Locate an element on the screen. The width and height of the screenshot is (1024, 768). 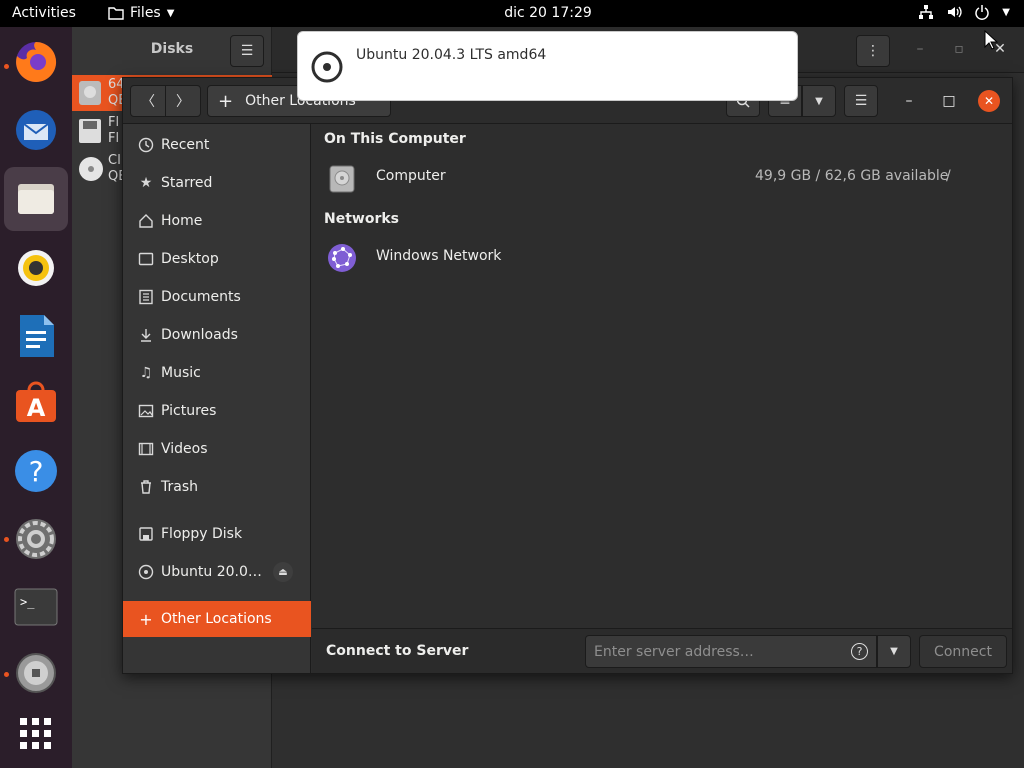
hamburger-icon: ☰ is located at coordinates (247, 51).